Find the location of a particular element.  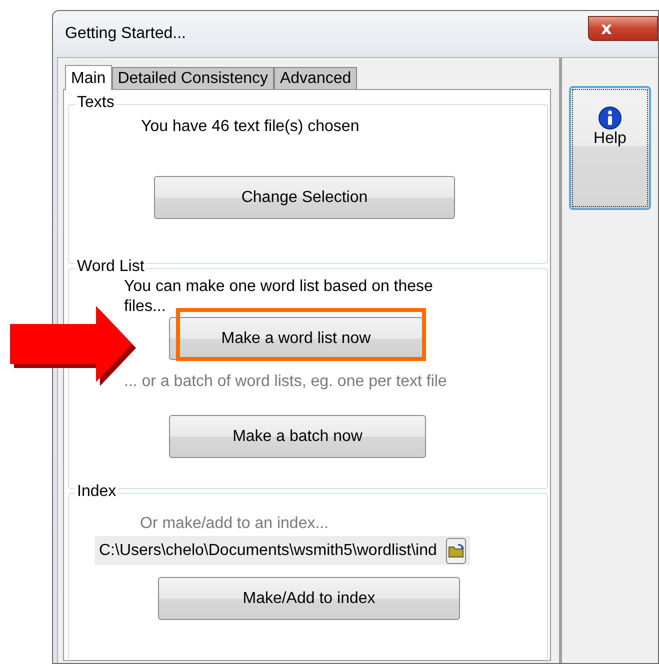

index-path-field: C:\Users\chelo\Documents\wsmith5\wordlist\ind is located at coordinates (282, 550).